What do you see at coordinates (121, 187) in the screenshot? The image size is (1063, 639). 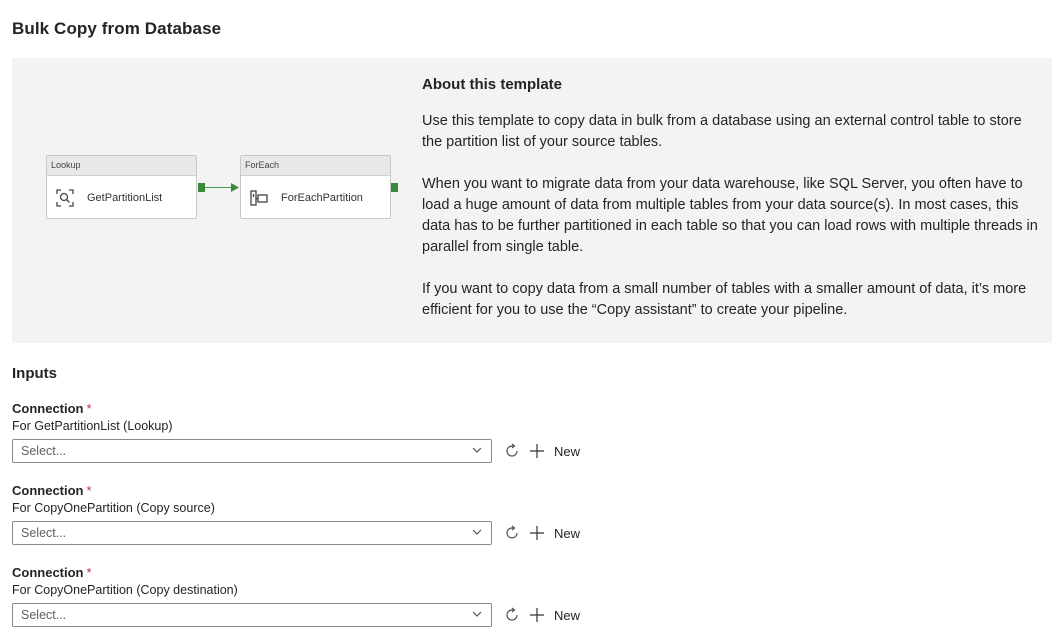 I see `activity-get-partition-list: Lookup GetPartitionList` at bounding box center [121, 187].